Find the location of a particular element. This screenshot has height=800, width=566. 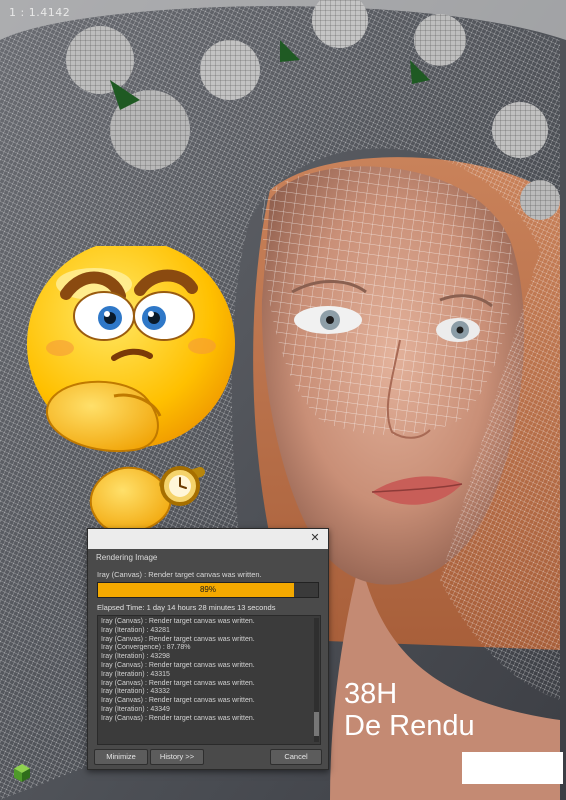

log-line: Iray (Iteration) : 43349 is located at coordinates (135, 709).